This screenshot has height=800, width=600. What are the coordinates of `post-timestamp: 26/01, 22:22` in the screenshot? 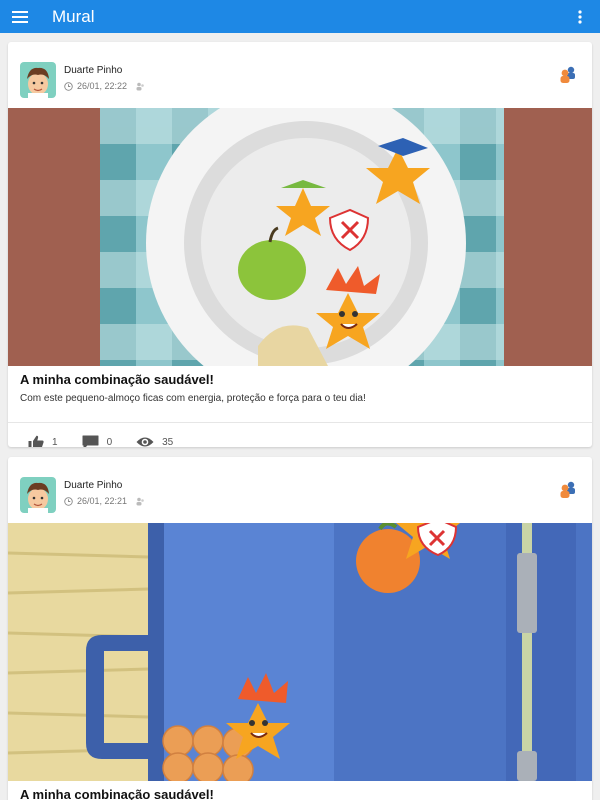 It's located at (102, 86).